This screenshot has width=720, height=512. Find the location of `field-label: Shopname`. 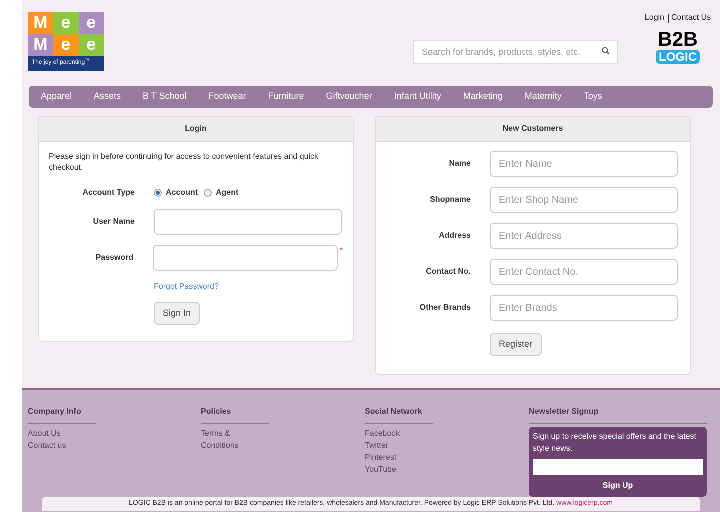

field-label: Shopname is located at coordinates (450, 200).